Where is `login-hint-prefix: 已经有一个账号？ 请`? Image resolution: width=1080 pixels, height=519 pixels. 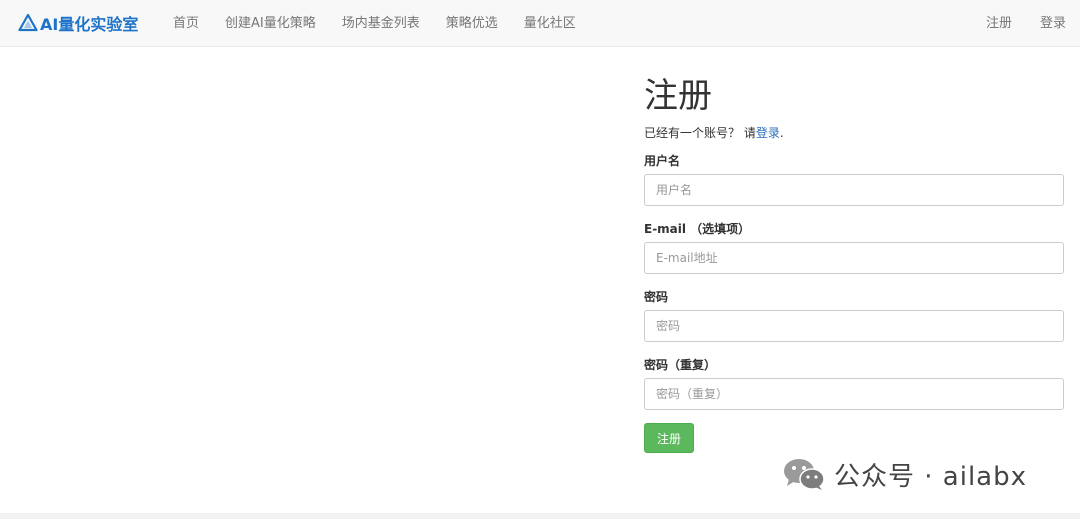 login-hint-prefix: 已经有一个账号？ 请 is located at coordinates (700, 133).